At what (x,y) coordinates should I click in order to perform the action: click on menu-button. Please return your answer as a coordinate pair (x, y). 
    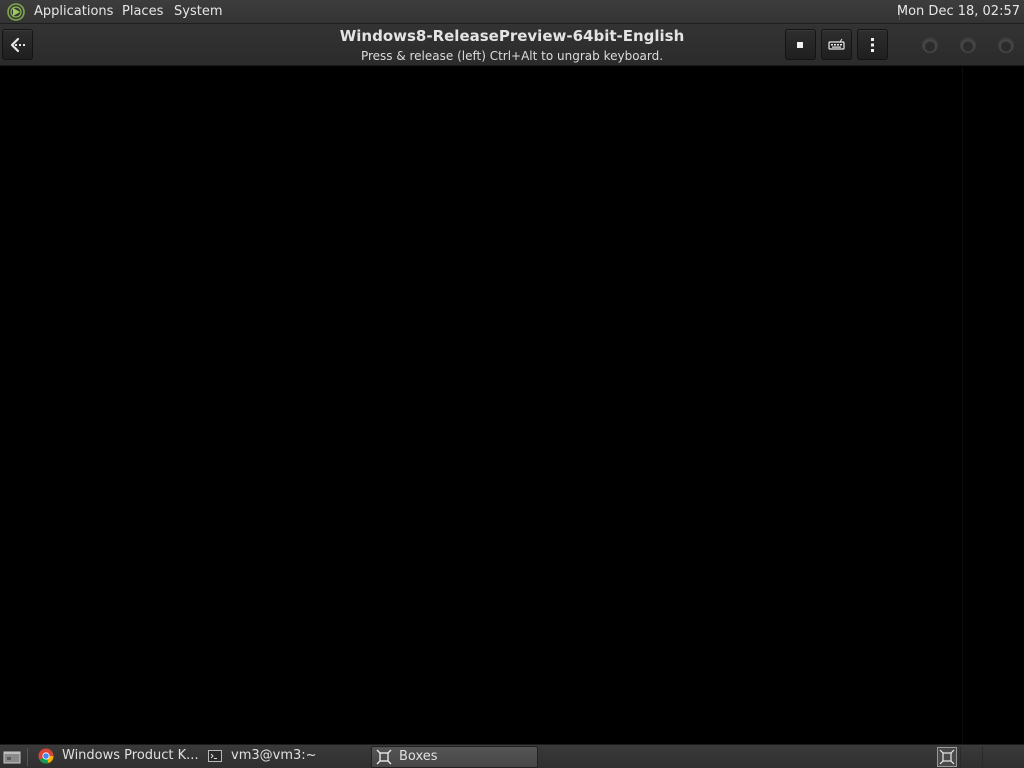
    Looking at the image, I should click on (872, 44).